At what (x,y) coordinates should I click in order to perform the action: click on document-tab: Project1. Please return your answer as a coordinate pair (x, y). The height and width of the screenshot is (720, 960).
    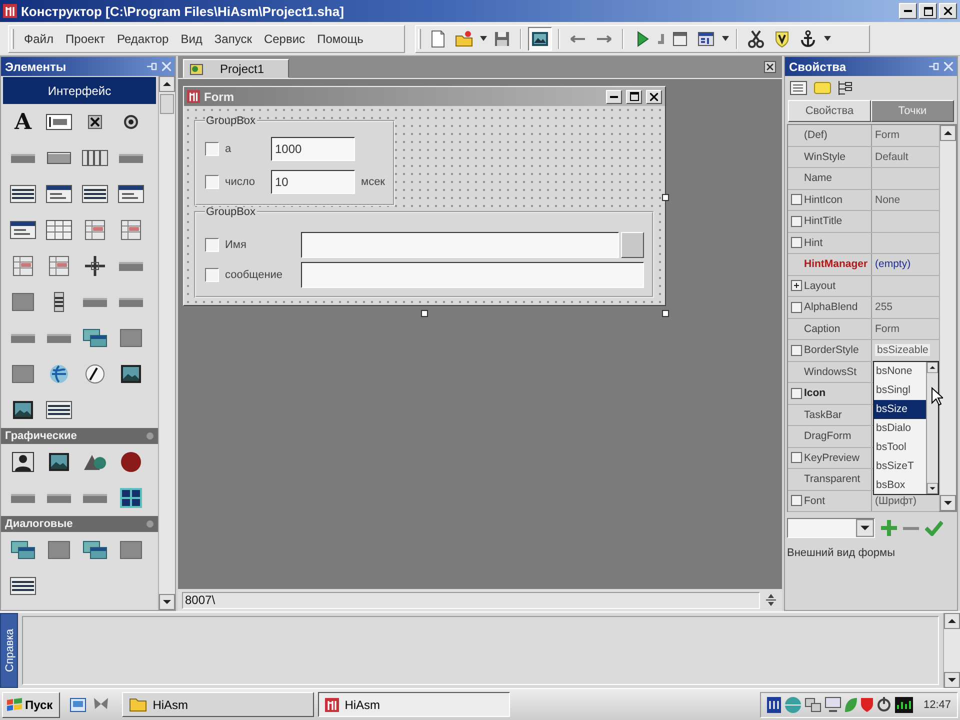
    Looking at the image, I should click on (236, 68).